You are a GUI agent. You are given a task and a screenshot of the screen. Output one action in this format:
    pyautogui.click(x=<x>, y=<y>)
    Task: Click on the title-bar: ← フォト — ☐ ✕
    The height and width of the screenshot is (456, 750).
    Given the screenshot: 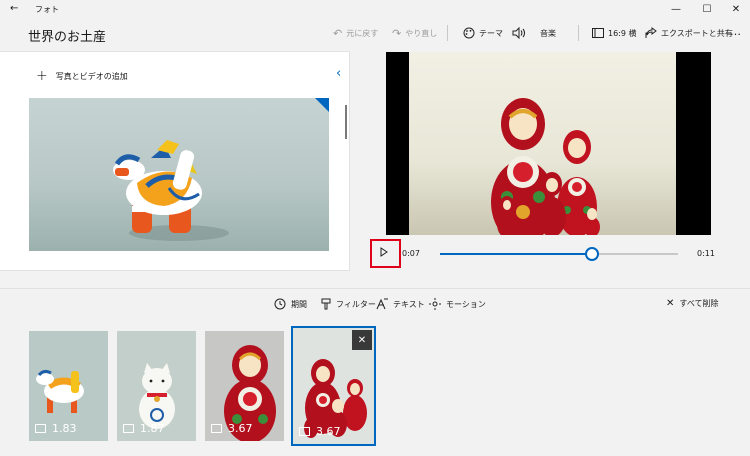 What is the action you would take?
    pyautogui.click(x=375, y=9)
    